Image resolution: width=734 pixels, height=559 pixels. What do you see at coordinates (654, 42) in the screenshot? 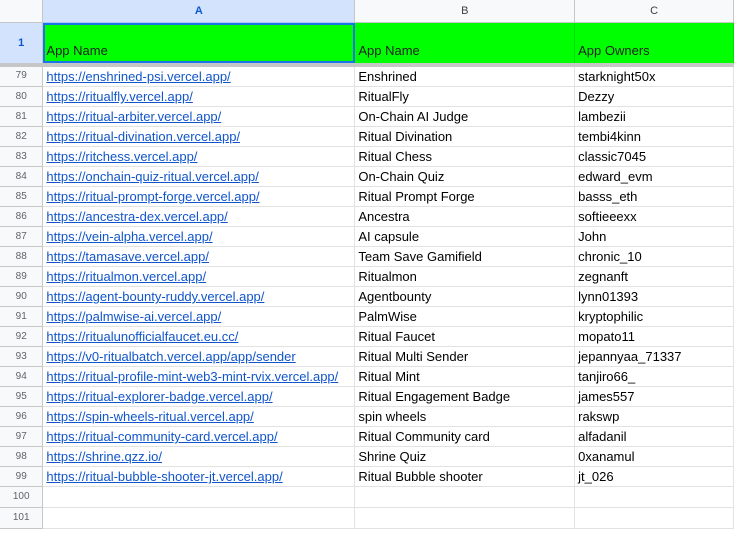
I see `cell-c1: App Owners` at bounding box center [654, 42].